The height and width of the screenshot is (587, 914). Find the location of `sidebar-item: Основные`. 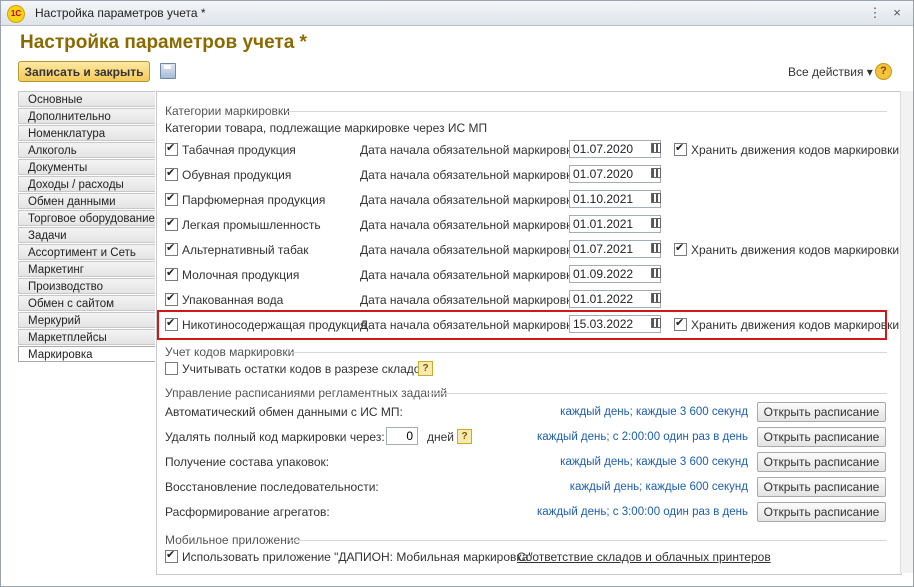

sidebar-item: Основные is located at coordinates (86, 99).